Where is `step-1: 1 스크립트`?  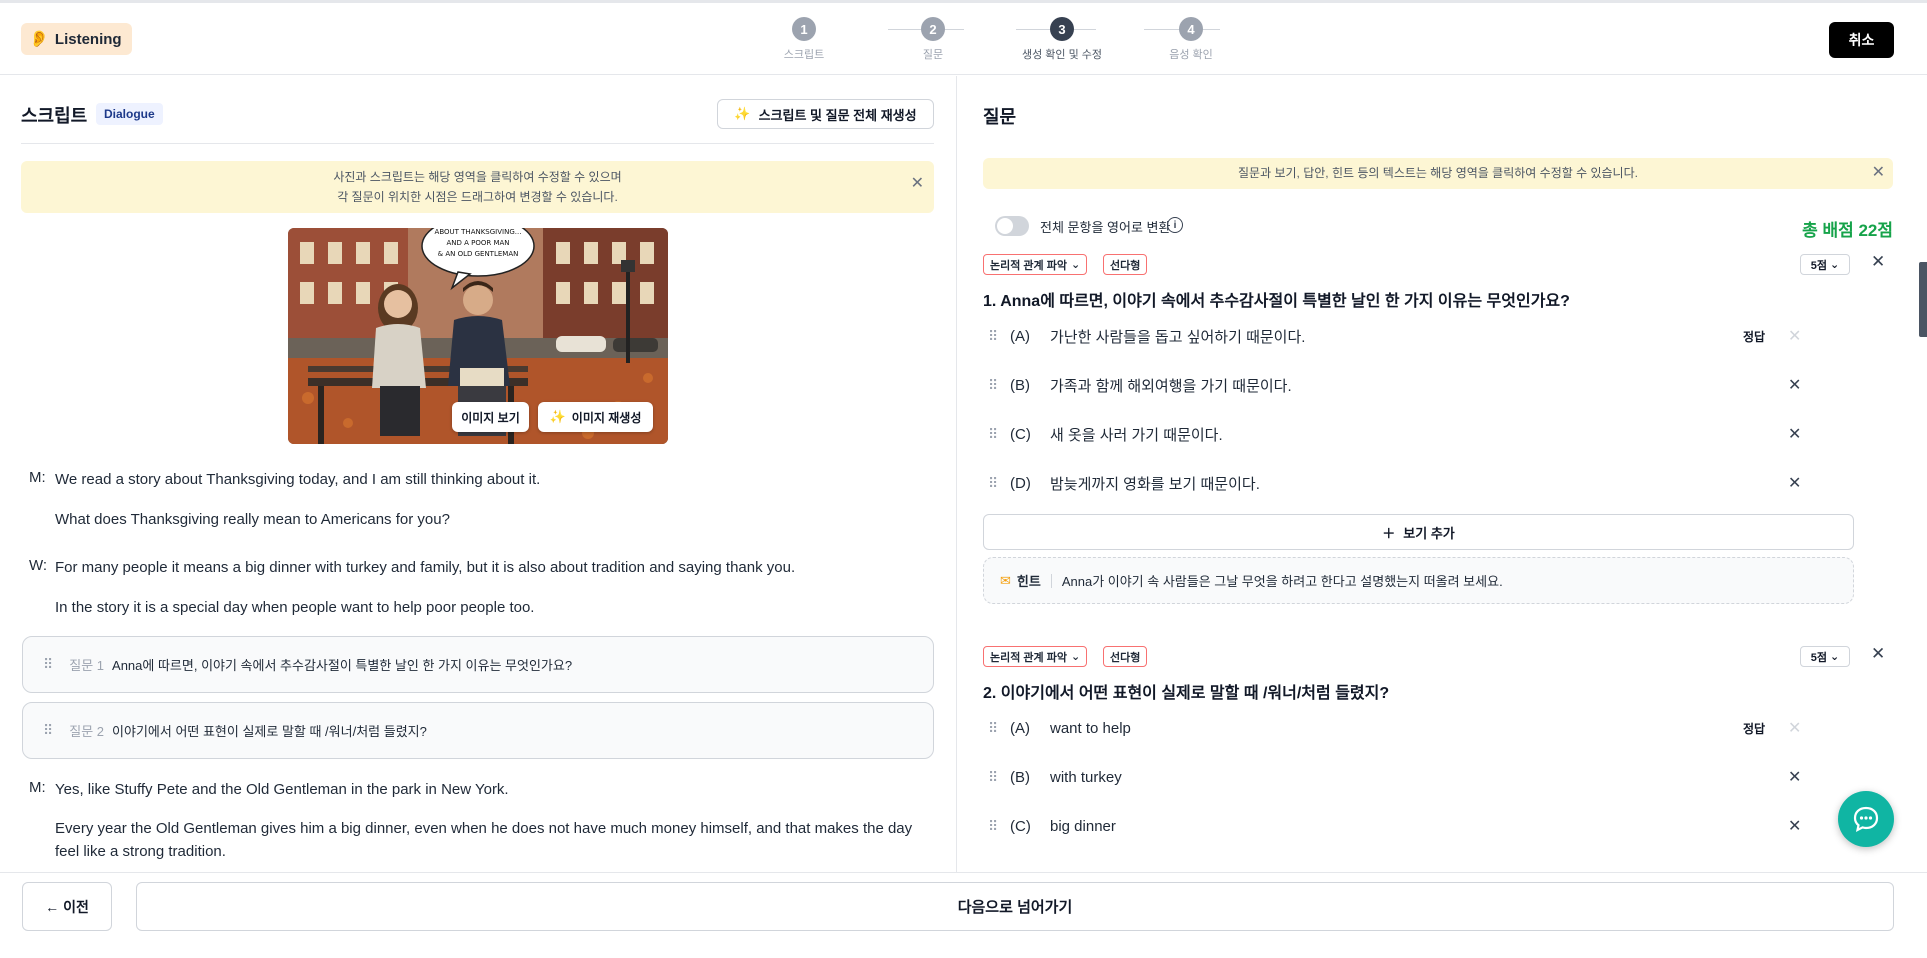
step-1: 1 스크립트 is located at coordinates (804, 39).